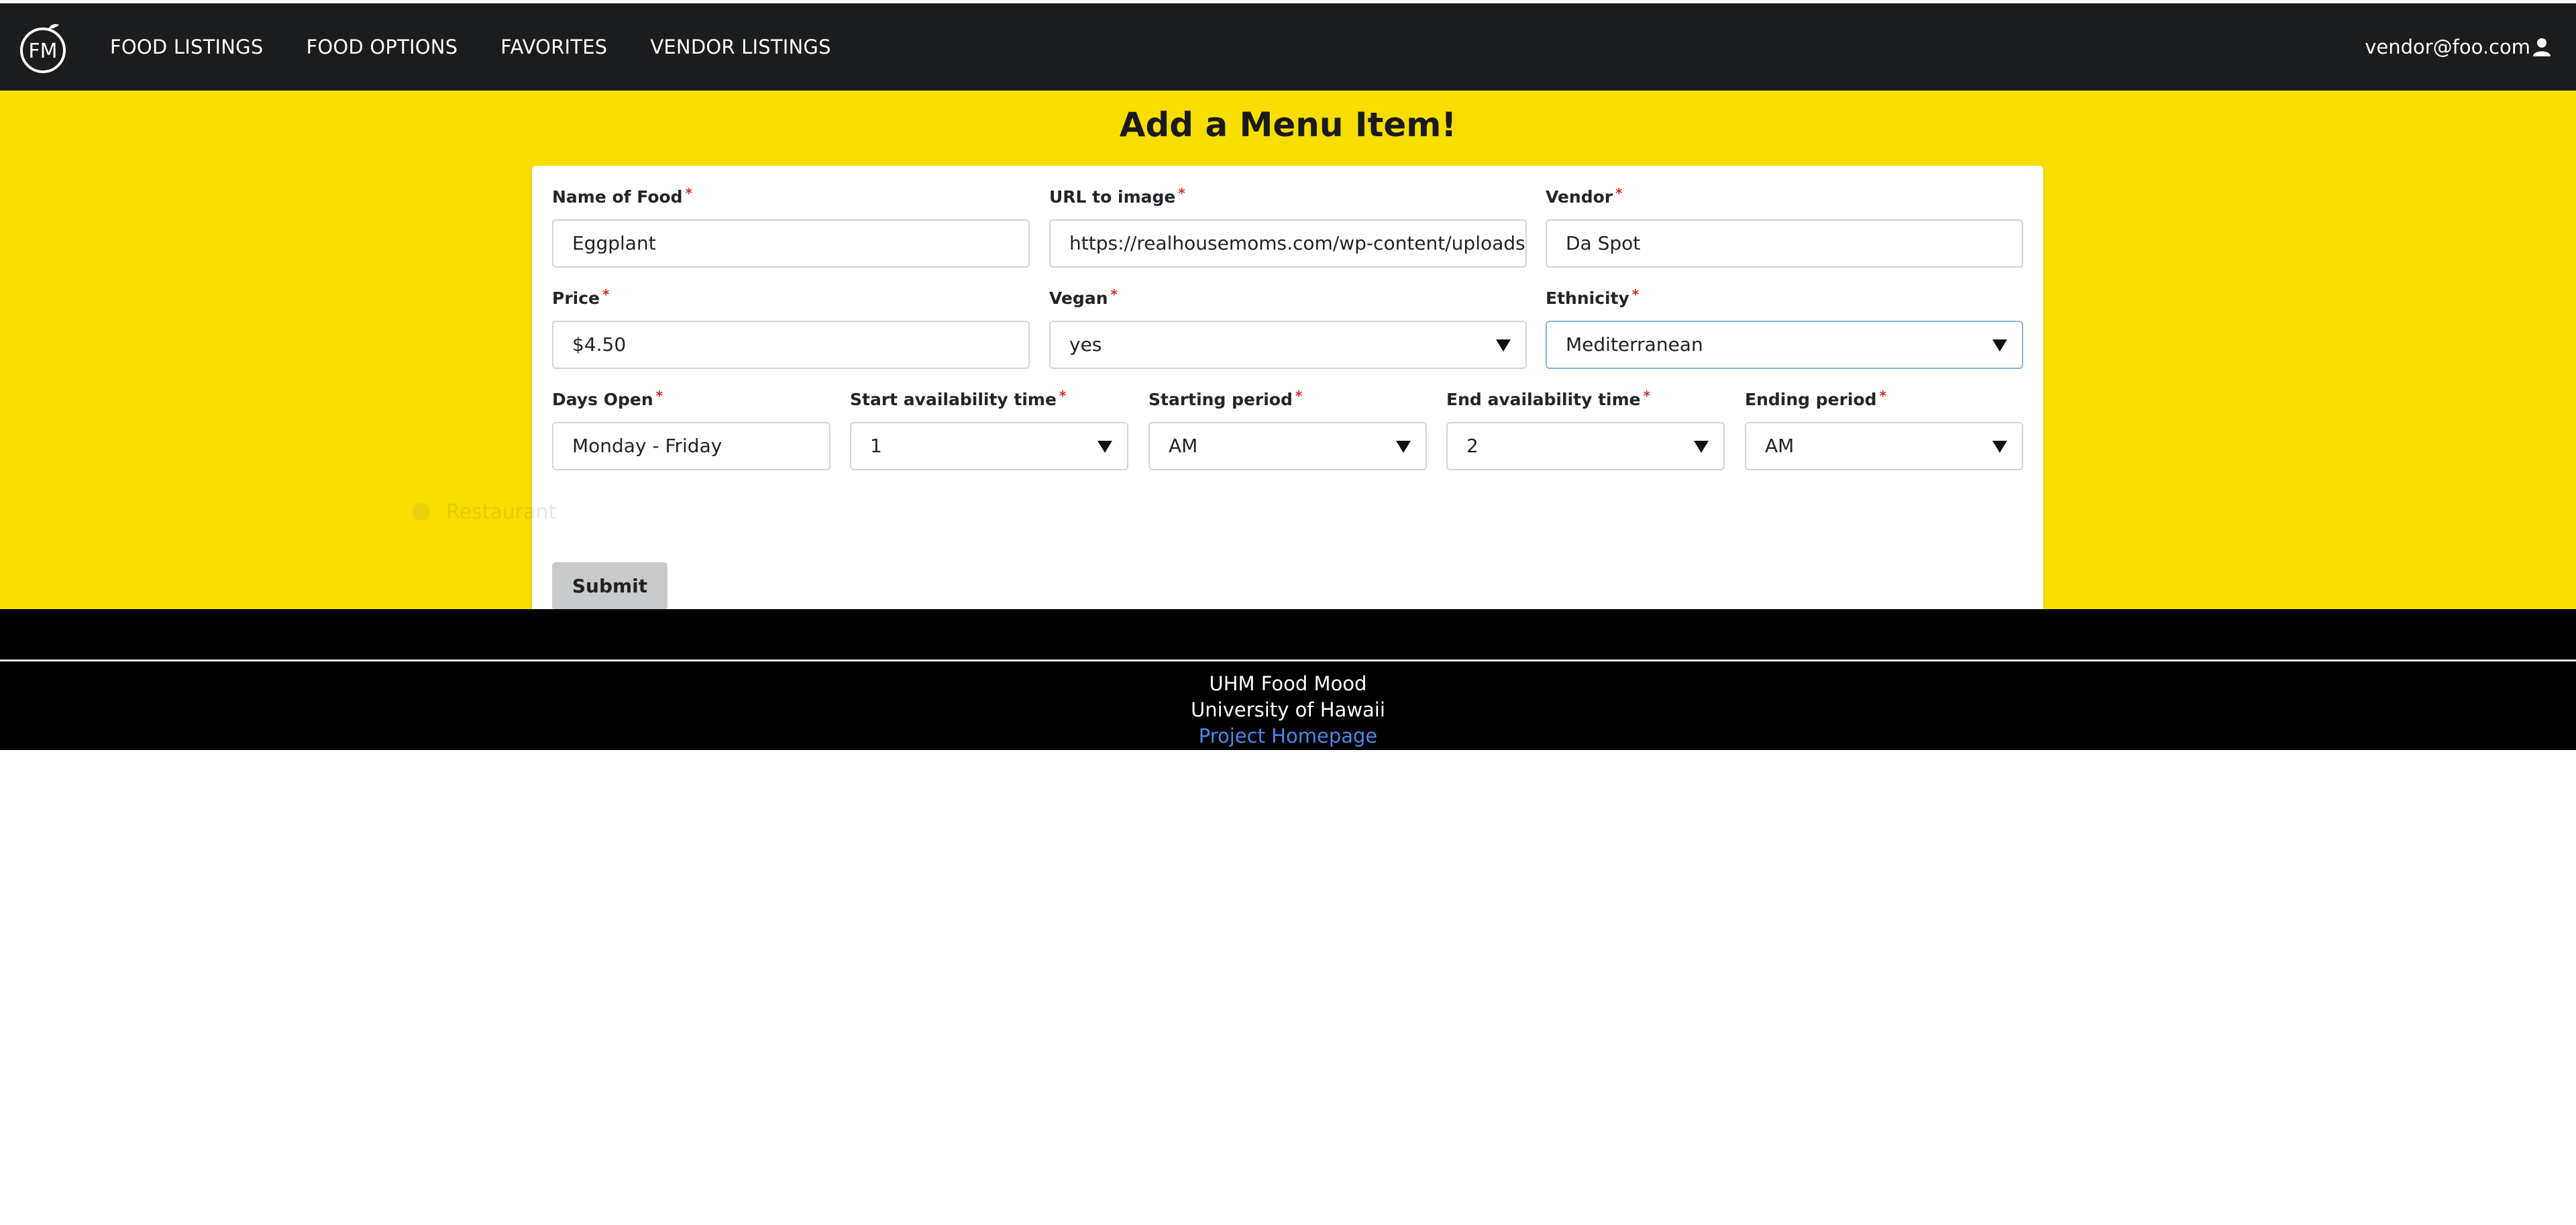 The height and width of the screenshot is (1225, 2576). I want to click on end-period-selected-value: AM, so click(1779, 446).